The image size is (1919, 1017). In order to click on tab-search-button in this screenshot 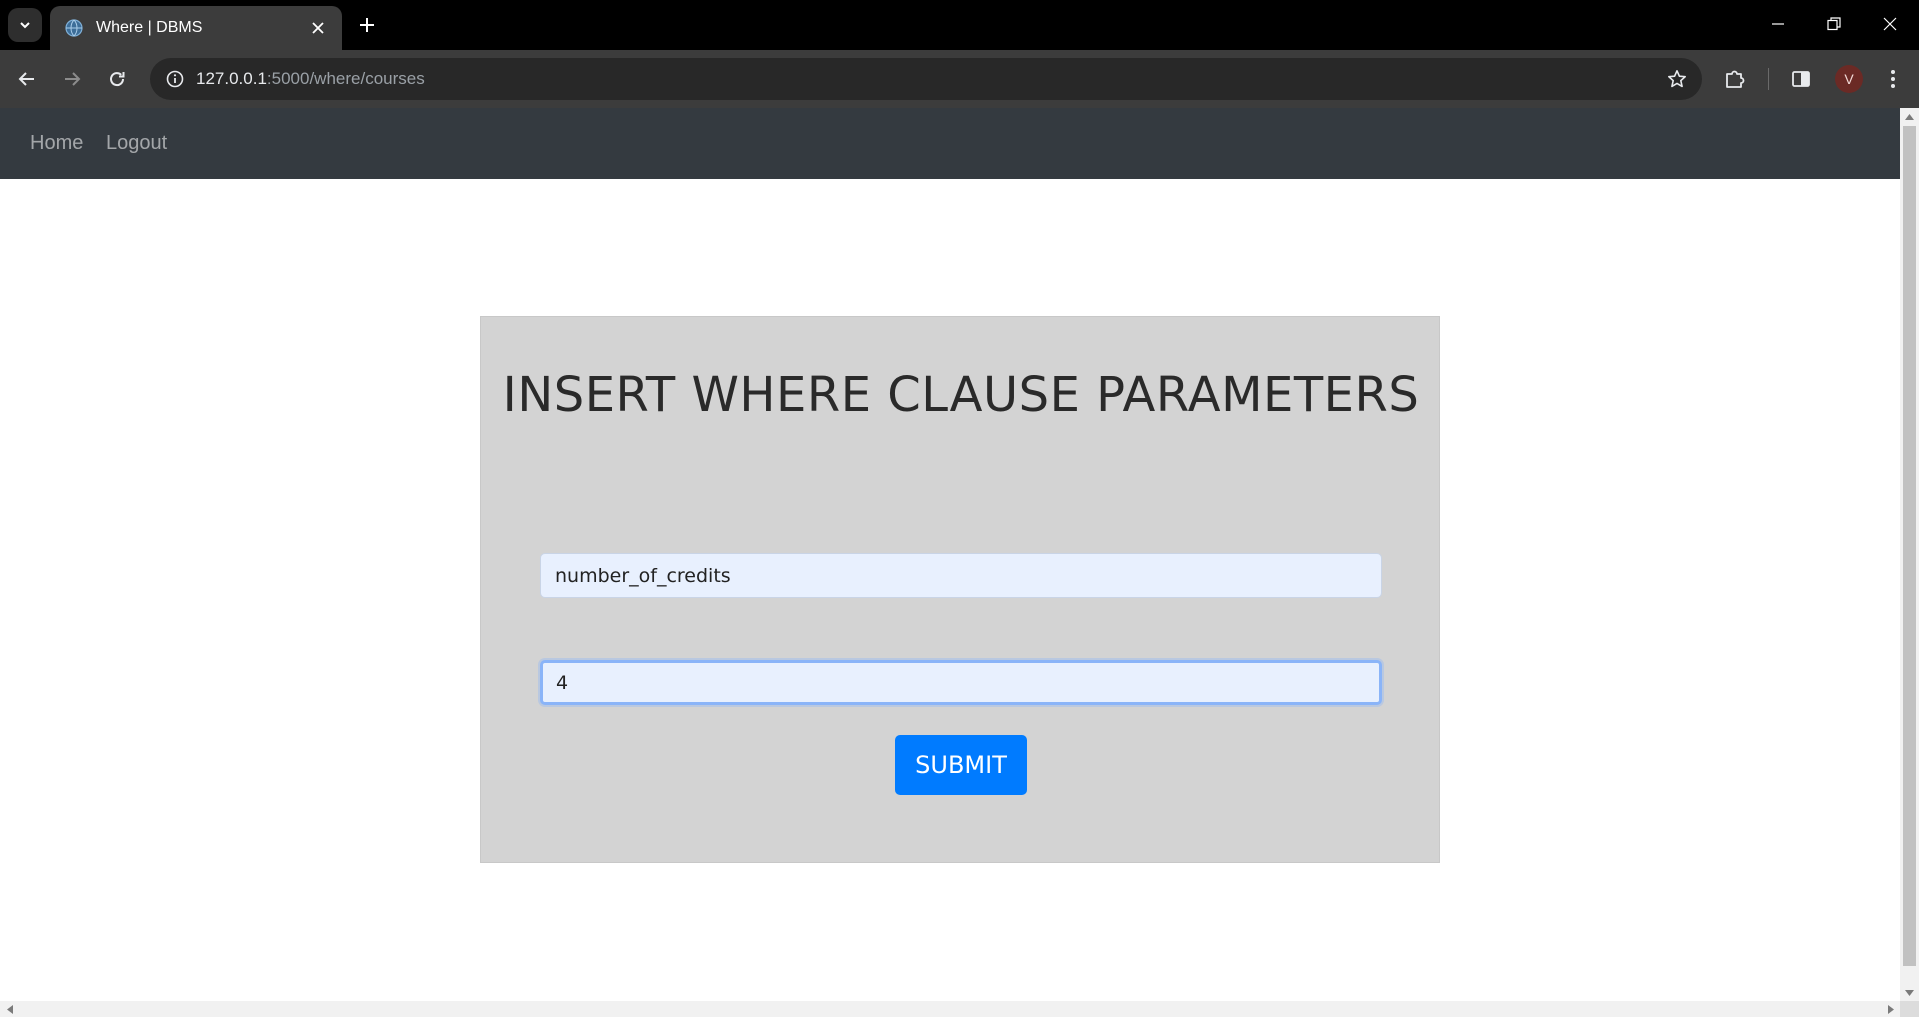, I will do `click(25, 25)`.